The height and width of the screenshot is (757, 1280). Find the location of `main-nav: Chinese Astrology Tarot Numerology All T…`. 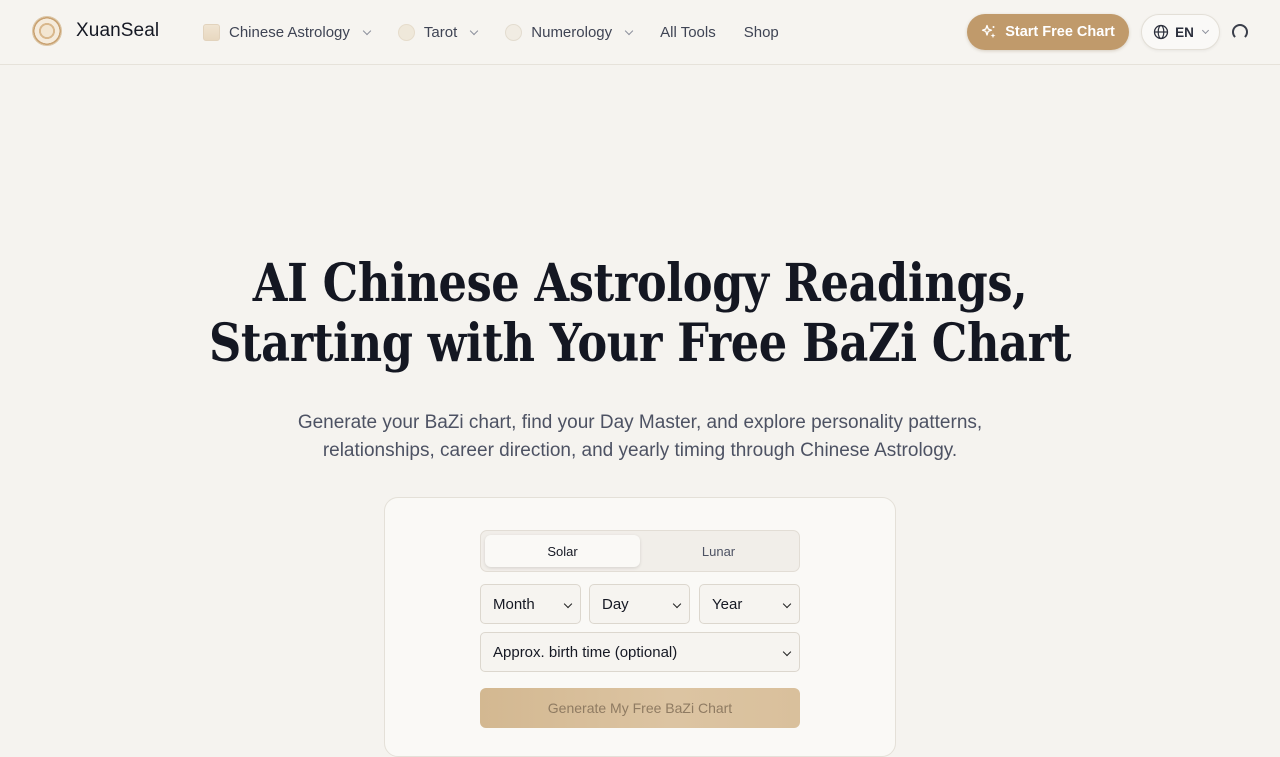

main-nav: Chinese Astrology Tarot Numerology All T… is located at coordinates (505, 32).